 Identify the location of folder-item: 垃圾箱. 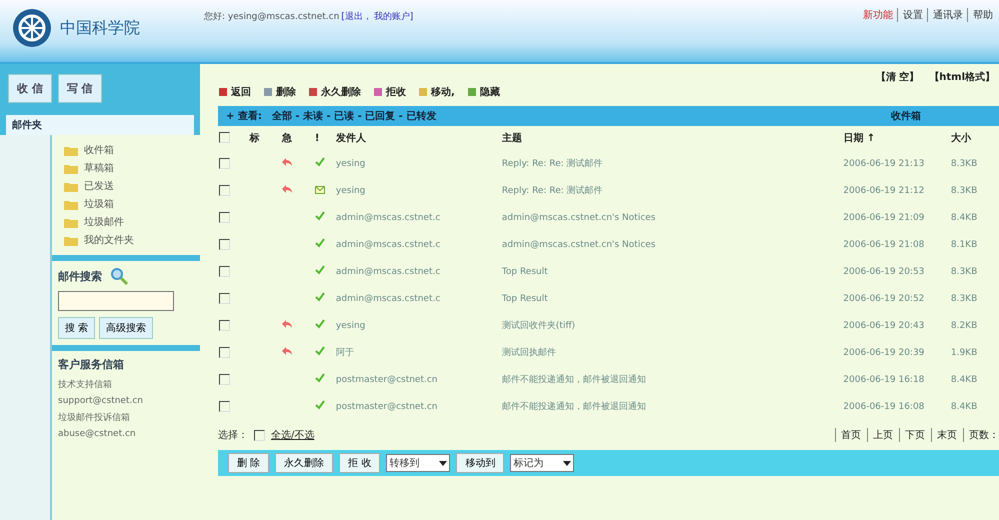
(126, 204).